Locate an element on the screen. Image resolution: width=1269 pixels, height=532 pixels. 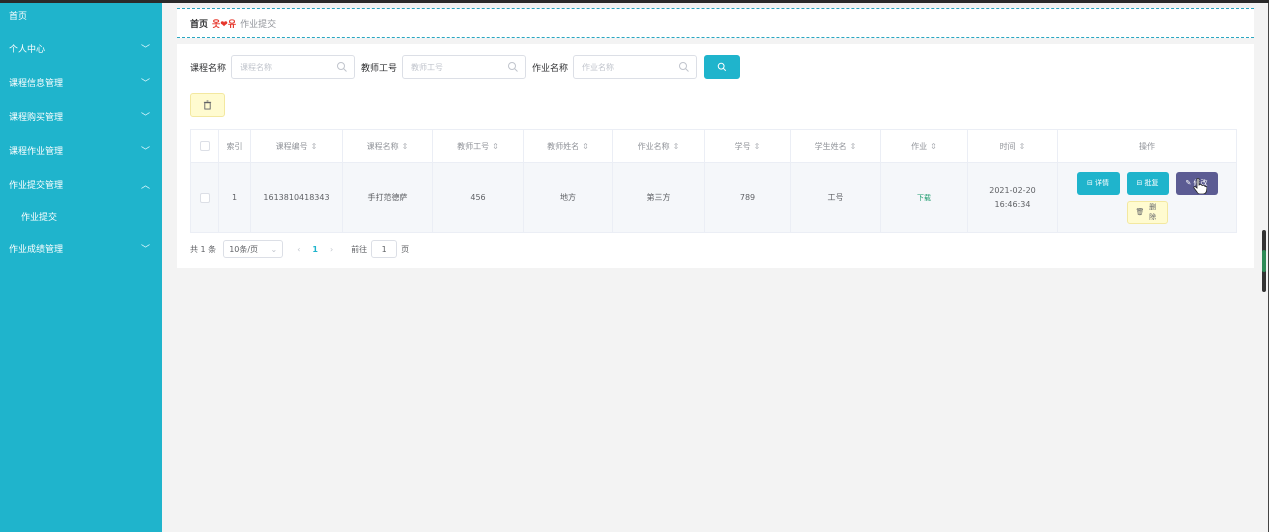
course-name-label: 课程名称 is located at coordinates (208, 68).